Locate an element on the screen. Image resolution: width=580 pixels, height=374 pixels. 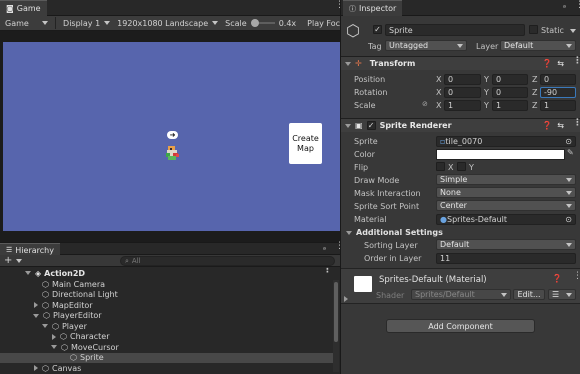
item-label: Directional Light is located at coordinates (84, 294).